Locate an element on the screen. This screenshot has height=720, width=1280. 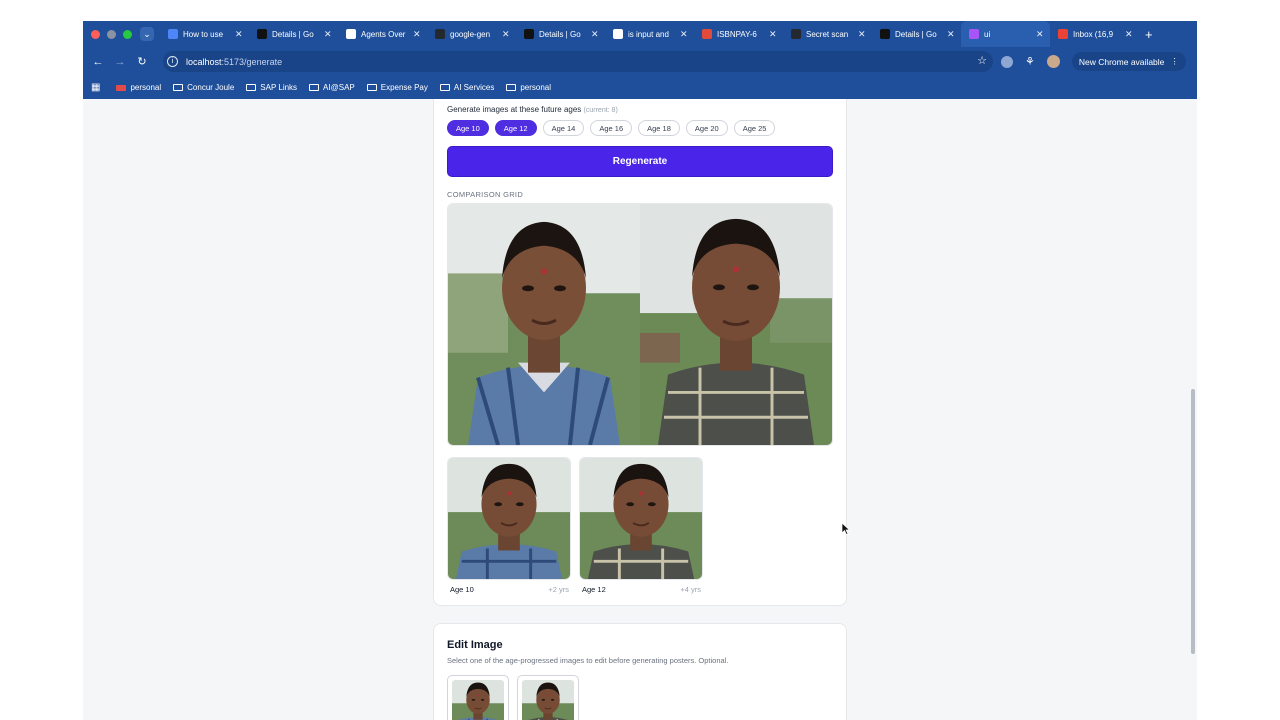
tab-title: Secret scan is located at coordinates (827, 34).